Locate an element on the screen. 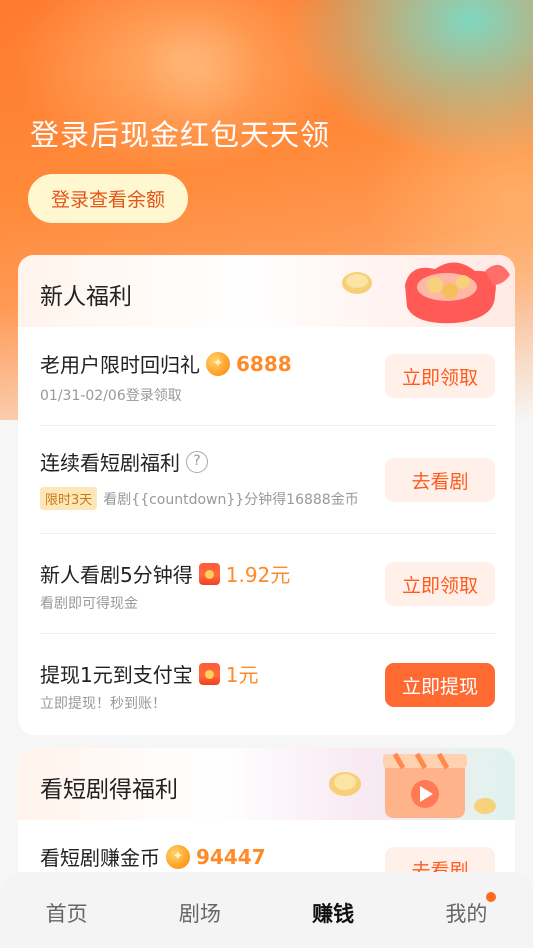 The image size is (533, 948). item-subtitle-row: 限时3天 看剧{{countdown}}分钟得16888金币 is located at coordinates (199, 498).